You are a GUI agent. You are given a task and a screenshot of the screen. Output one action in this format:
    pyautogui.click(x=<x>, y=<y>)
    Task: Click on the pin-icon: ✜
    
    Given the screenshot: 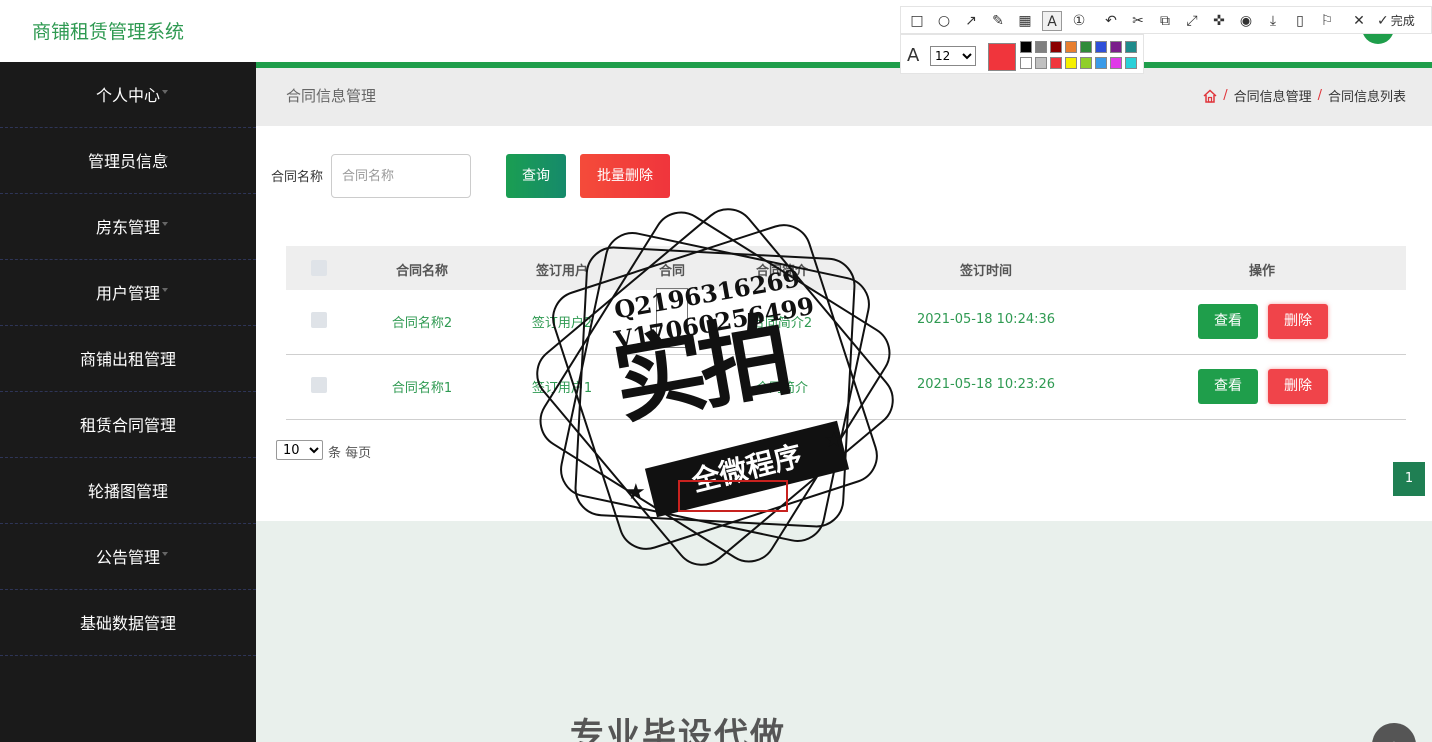 What is the action you would take?
    pyautogui.click(x=1219, y=21)
    